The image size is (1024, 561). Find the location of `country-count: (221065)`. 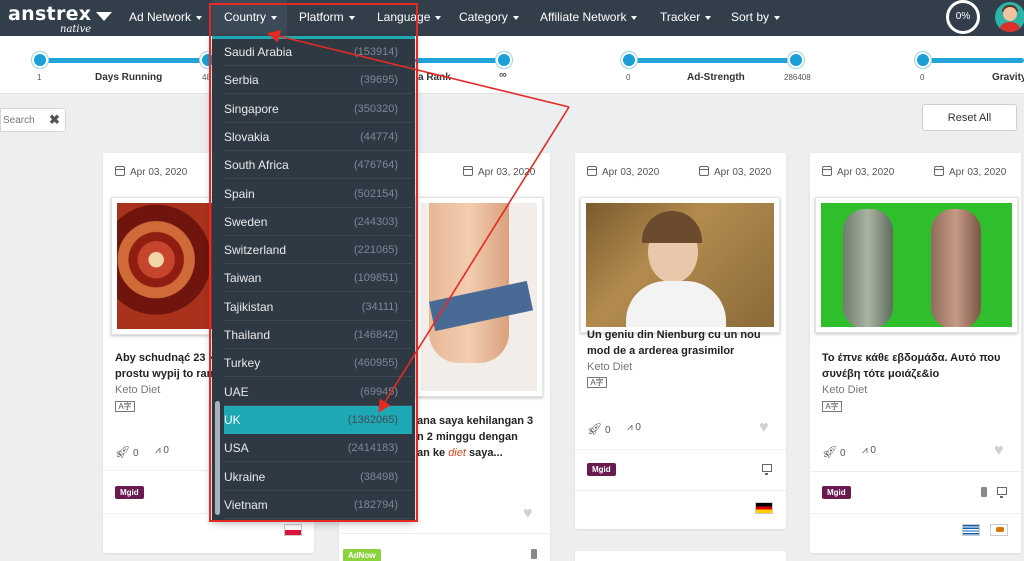

country-count: (221065) is located at coordinates (375, 250).